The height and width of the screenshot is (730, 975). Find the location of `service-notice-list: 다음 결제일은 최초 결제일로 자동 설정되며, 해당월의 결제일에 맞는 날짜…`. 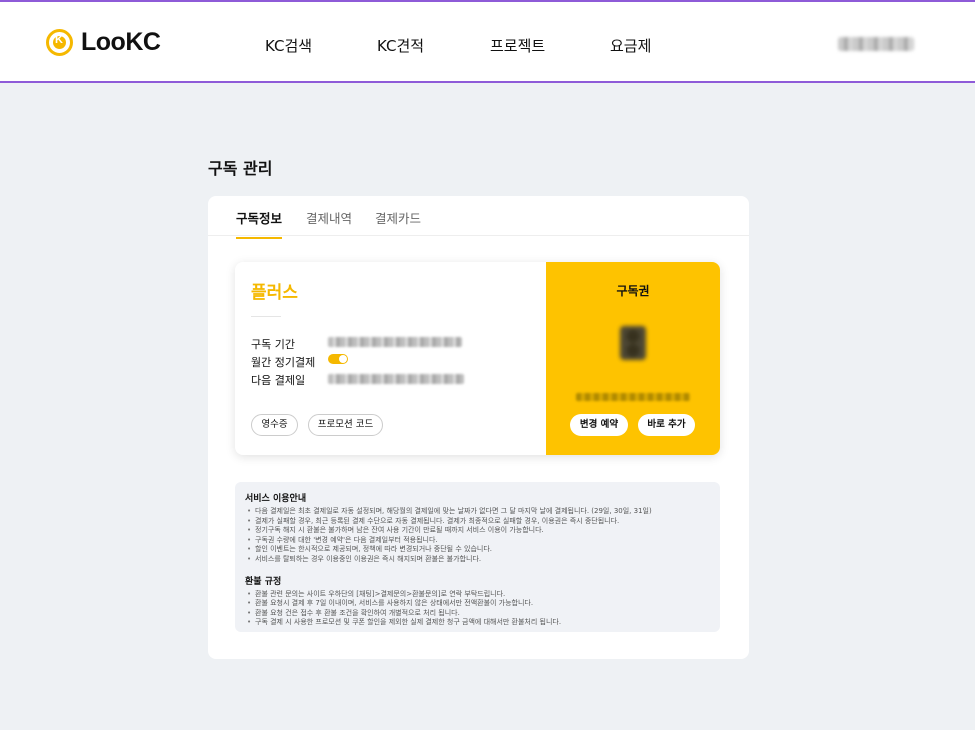

service-notice-list: 다음 결제일은 최초 결제일로 자동 설정되며, 해당월의 결제일에 맞는 날짜… is located at coordinates (477, 536).